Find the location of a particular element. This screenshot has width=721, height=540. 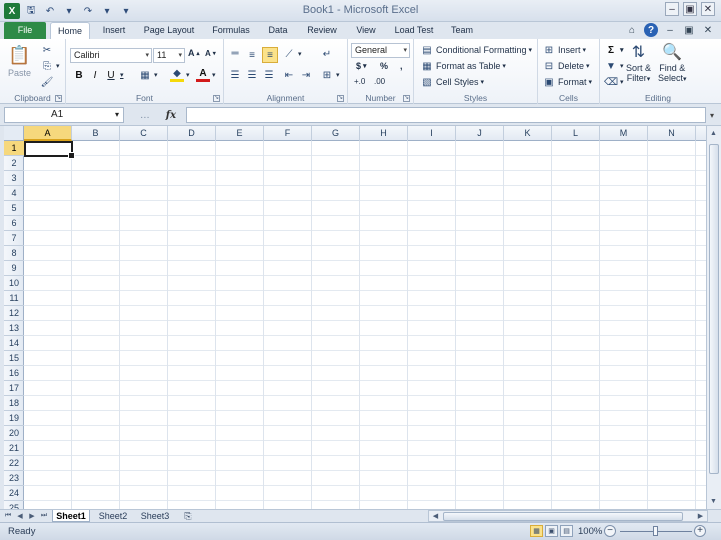

row-header-12: 12 is located at coordinates (14, 313).